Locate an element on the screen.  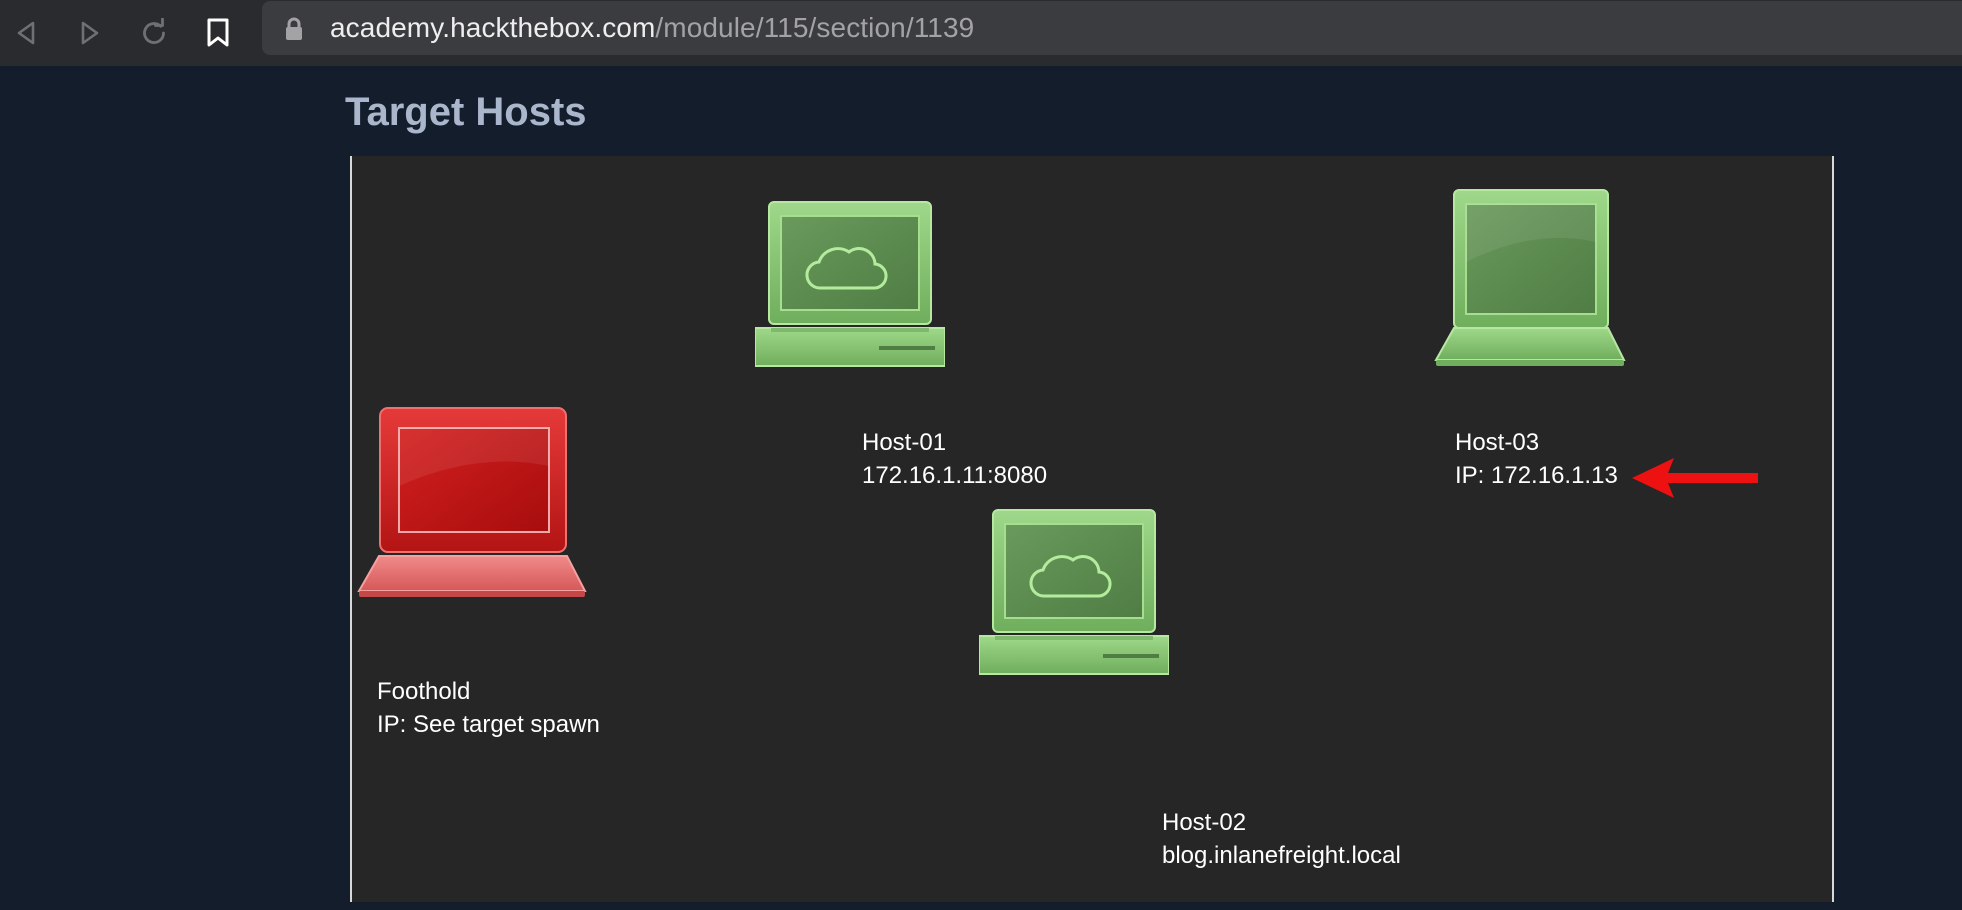
foothold-ip: IP: See target spawn is located at coordinates (488, 724).